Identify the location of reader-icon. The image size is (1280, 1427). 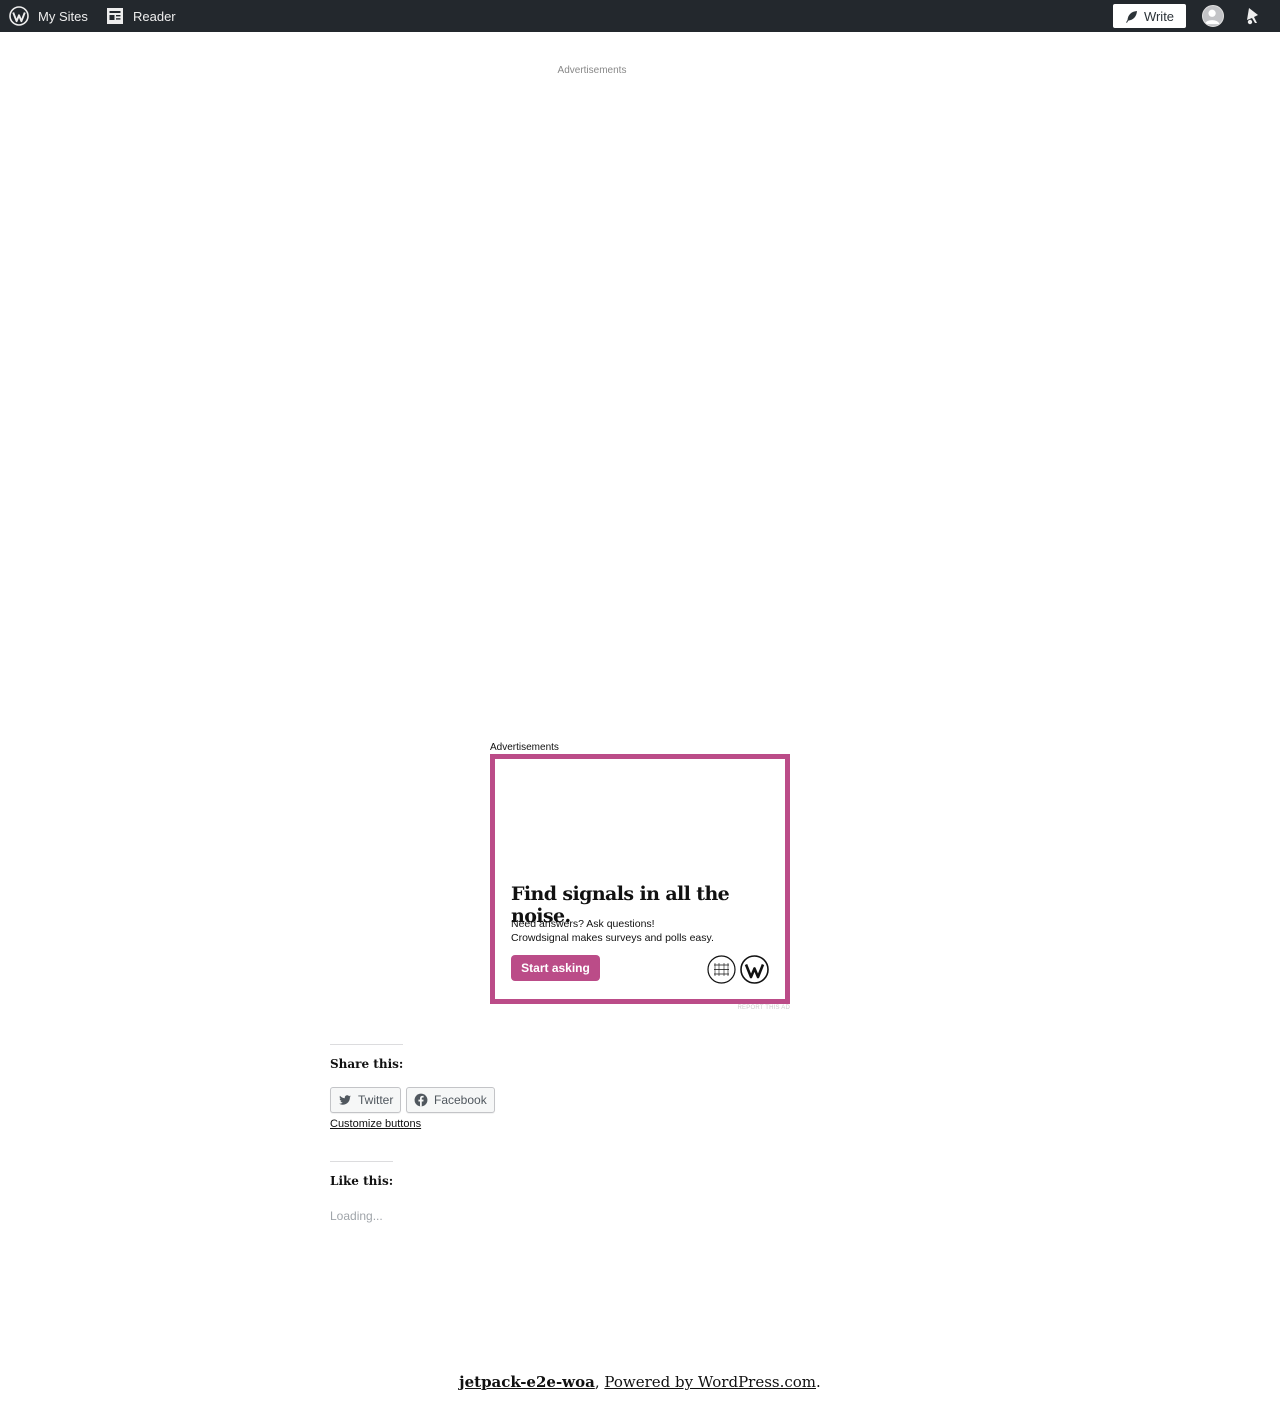
(115, 16).